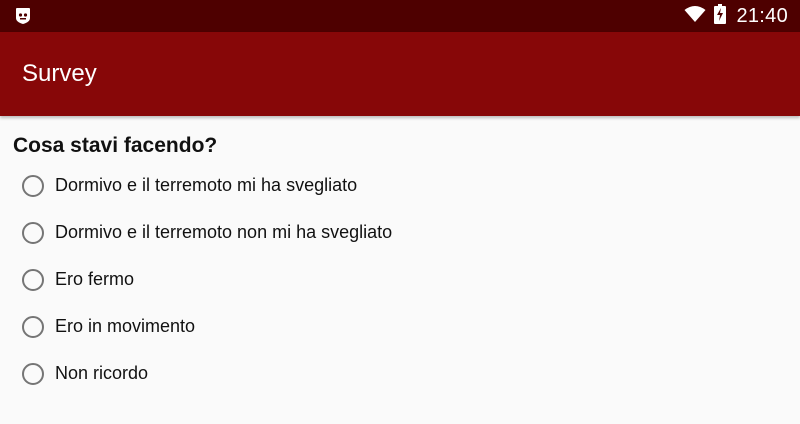 Image resolution: width=800 pixels, height=424 pixels. Describe the element at coordinates (95, 279) in the screenshot. I see `option-label: Ero fermo` at that location.